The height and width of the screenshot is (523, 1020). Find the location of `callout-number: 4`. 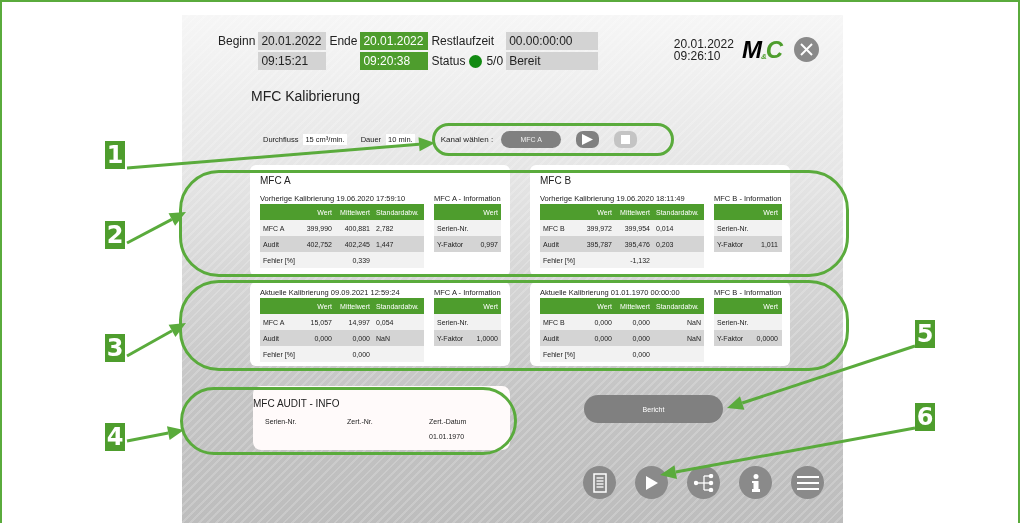

callout-number: 4 is located at coordinates (115, 437).